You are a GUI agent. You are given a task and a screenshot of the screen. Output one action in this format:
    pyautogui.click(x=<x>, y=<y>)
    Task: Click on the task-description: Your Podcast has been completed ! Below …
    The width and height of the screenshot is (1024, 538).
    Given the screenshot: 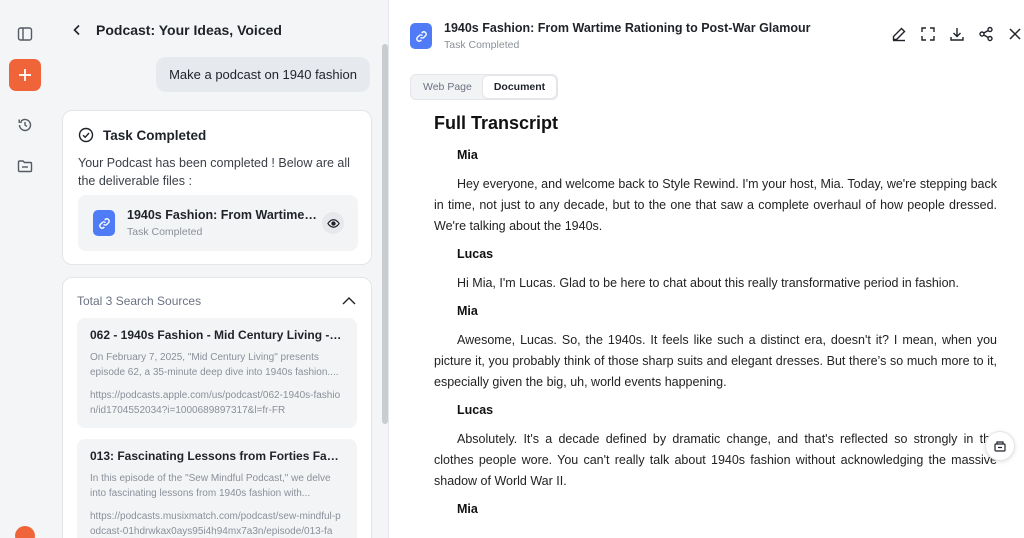 What is the action you would take?
    pyautogui.click(x=214, y=172)
    